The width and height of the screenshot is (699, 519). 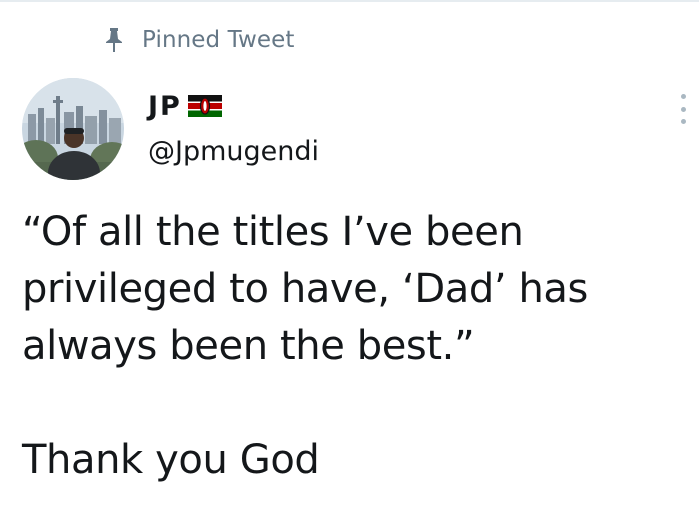 I want to click on kenya-flag-icon, so click(x=204, y=106).